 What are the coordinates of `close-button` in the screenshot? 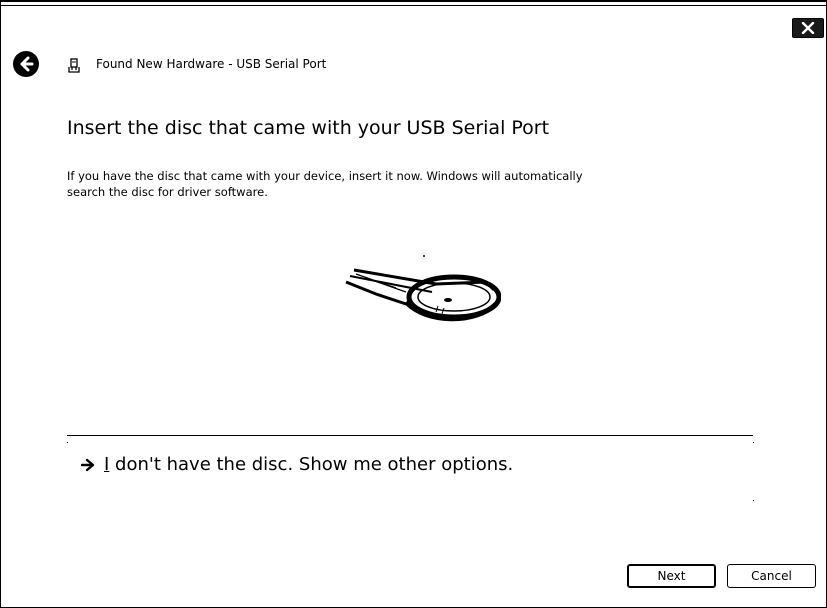 It's located at (808, 28).